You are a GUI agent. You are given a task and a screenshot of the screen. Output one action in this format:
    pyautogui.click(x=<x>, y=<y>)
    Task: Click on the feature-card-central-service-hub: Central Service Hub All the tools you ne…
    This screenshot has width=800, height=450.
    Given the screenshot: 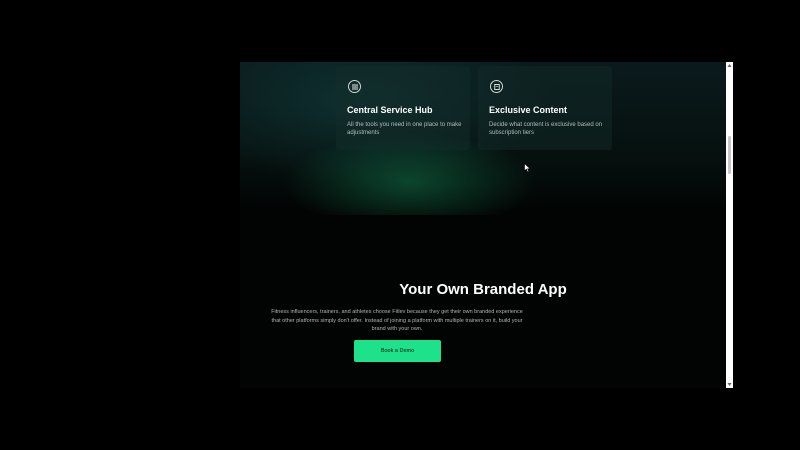 What is the action you would take?
    pyautogui.click(x=403, y=108)
    